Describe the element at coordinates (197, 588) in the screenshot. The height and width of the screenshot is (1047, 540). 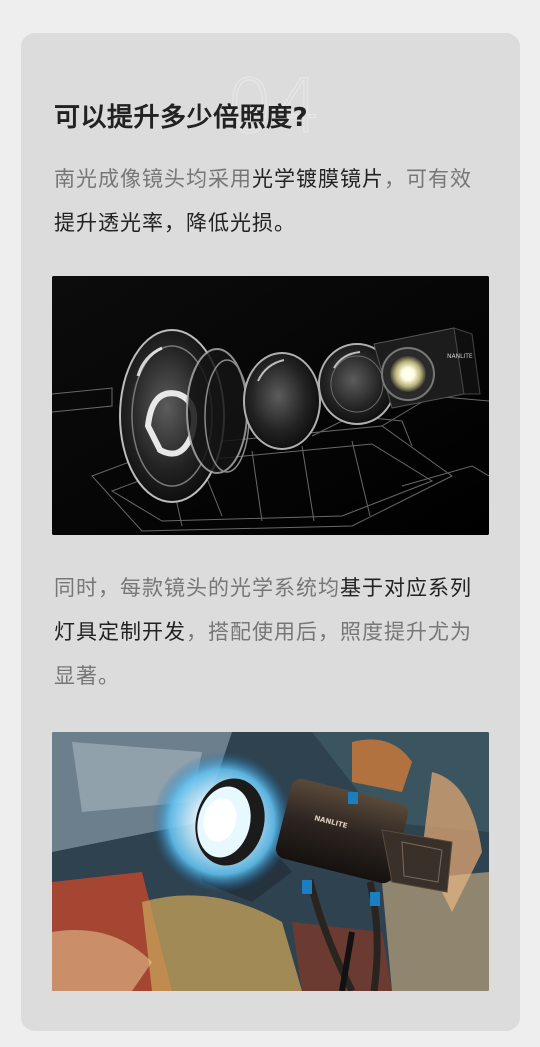
I see `paragraph-text: 同时，每款镜头的光学系统均` at that location.